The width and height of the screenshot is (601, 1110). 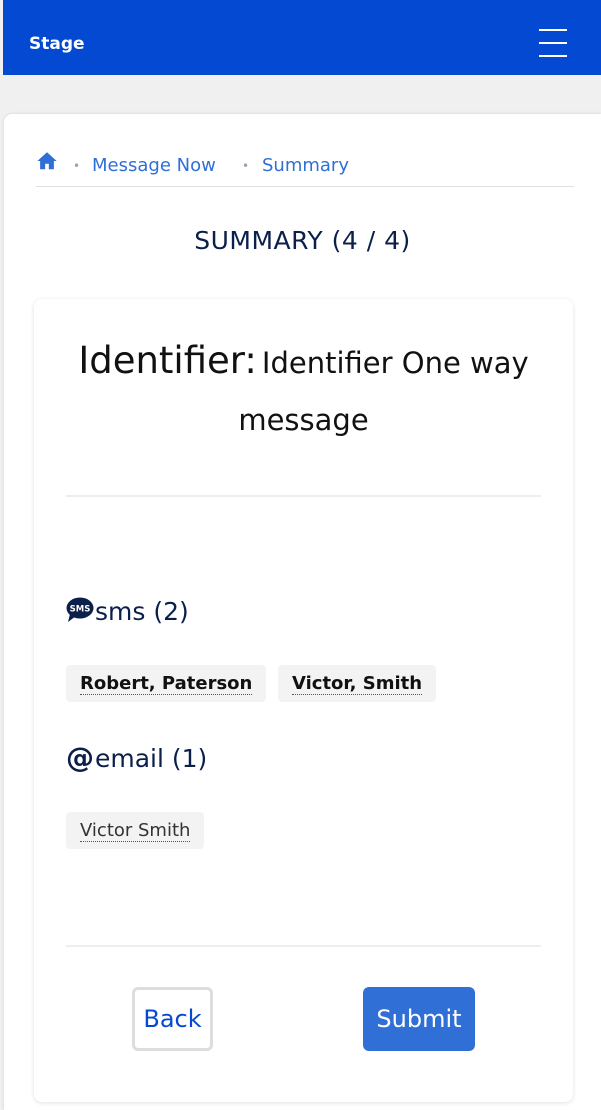 What do you see at coordinates (302, 37) in the screenshot?
I see `top-navbar: Stage` at bounding box center [302, 37].